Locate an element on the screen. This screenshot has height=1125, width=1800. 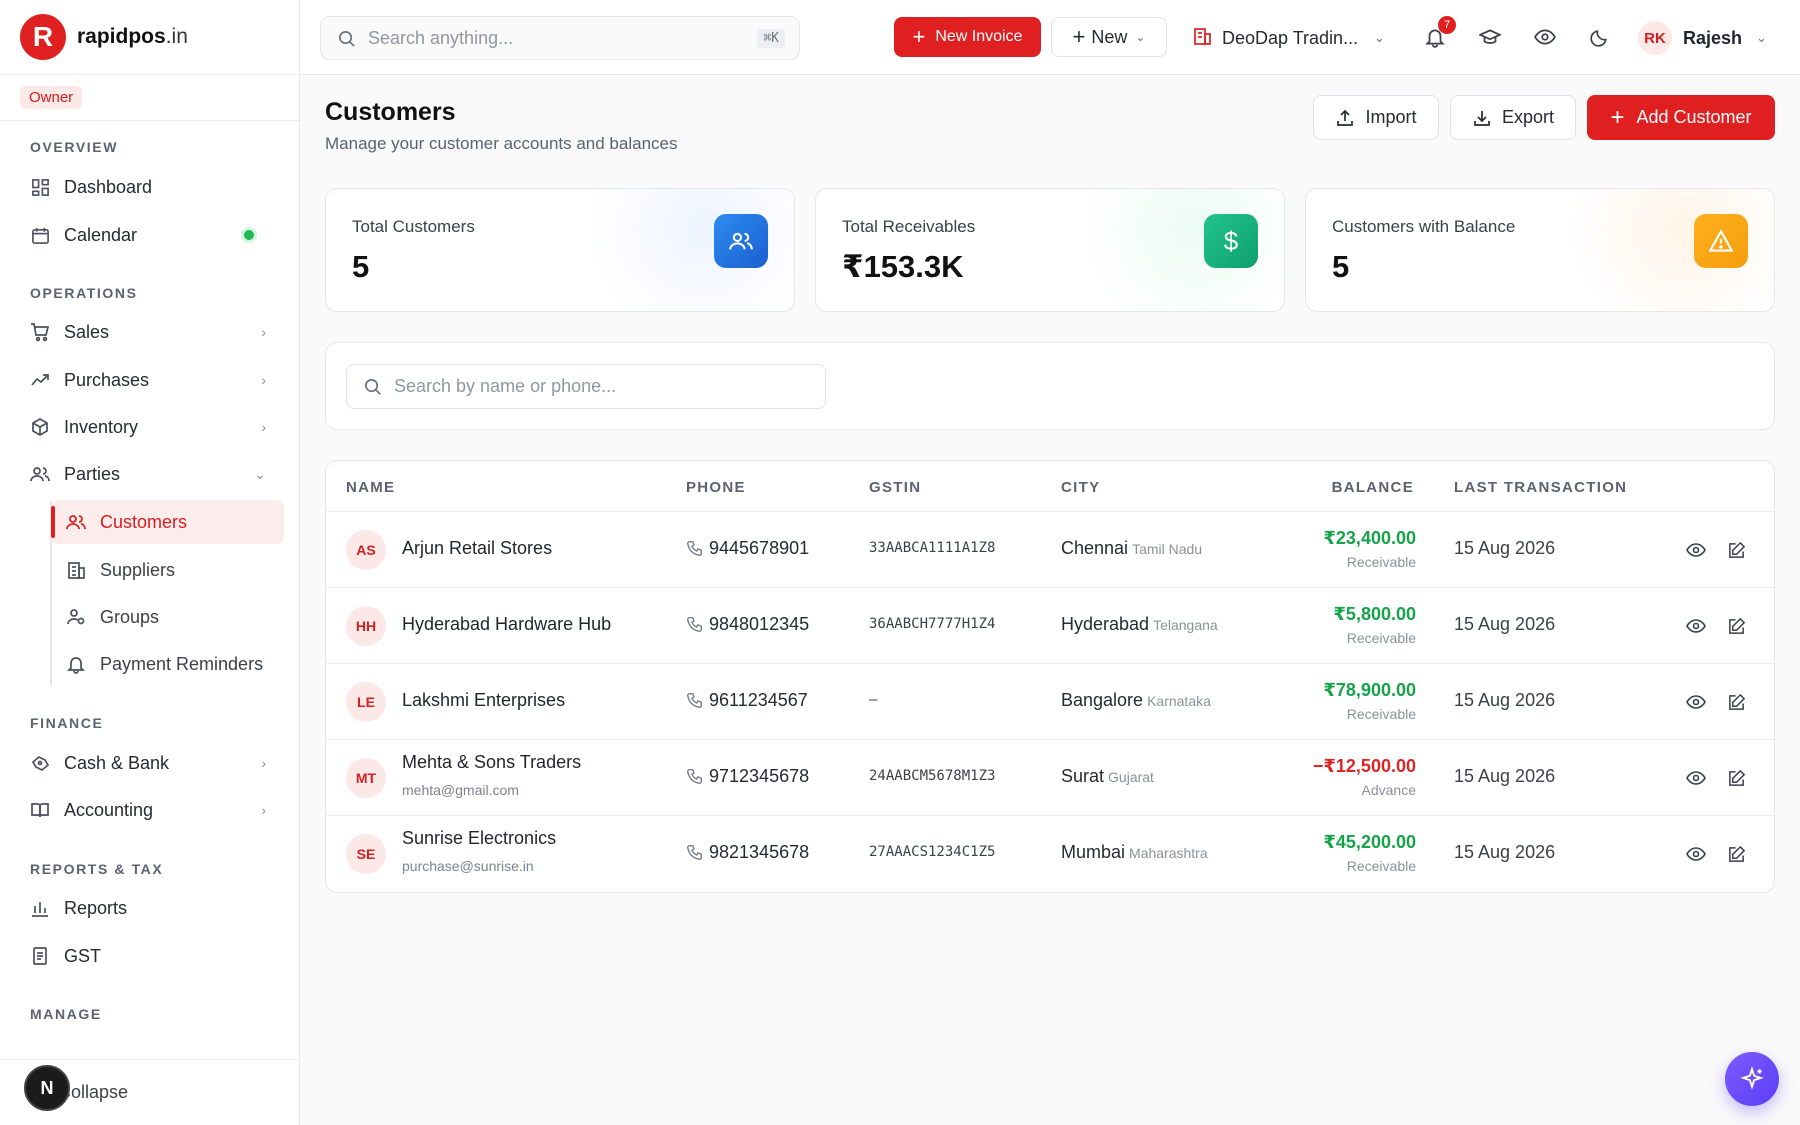
add-customer-button: + Add Customer is located at coordinates (1681, 117).